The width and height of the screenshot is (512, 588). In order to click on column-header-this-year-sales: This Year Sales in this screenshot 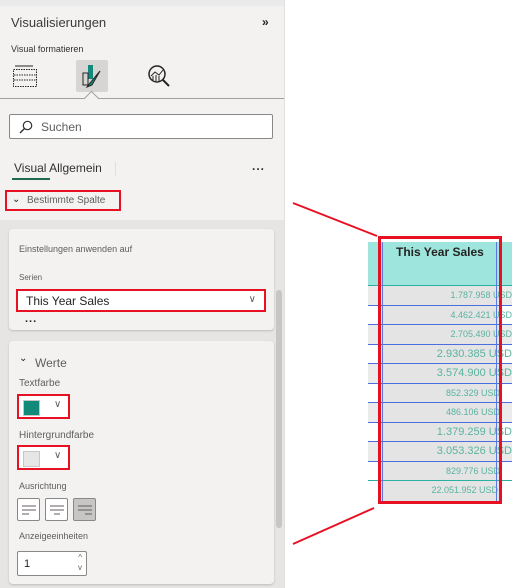, I will do `click(440, 252)`.